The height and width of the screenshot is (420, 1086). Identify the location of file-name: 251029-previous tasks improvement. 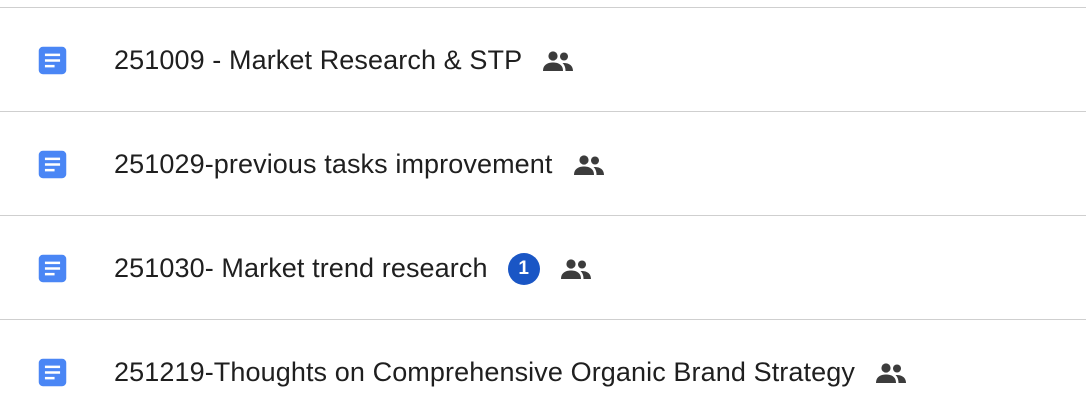
(333, 164).